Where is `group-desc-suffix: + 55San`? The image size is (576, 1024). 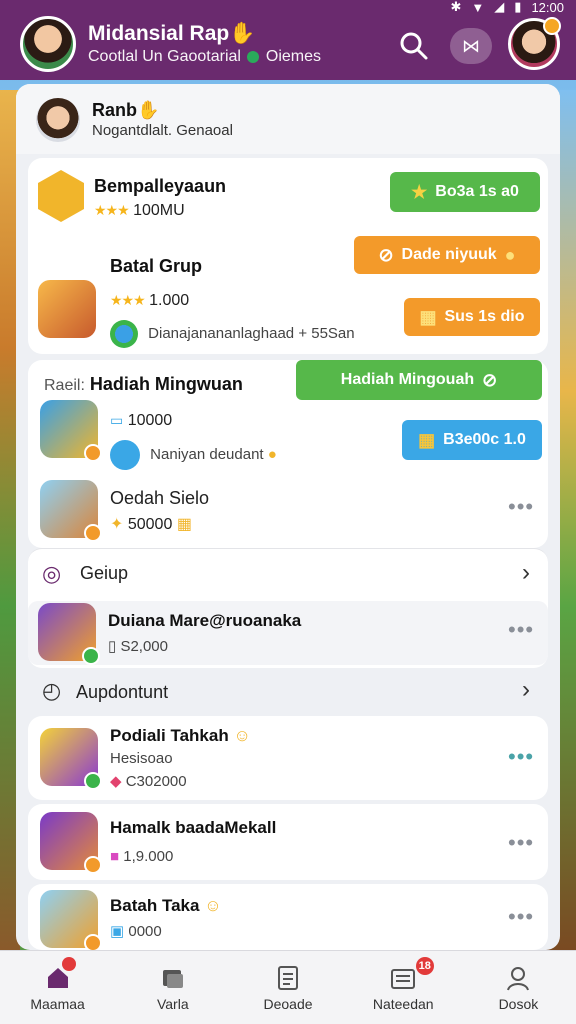
group-desc-suffix: + 55San is located at coordinates (326, 333).